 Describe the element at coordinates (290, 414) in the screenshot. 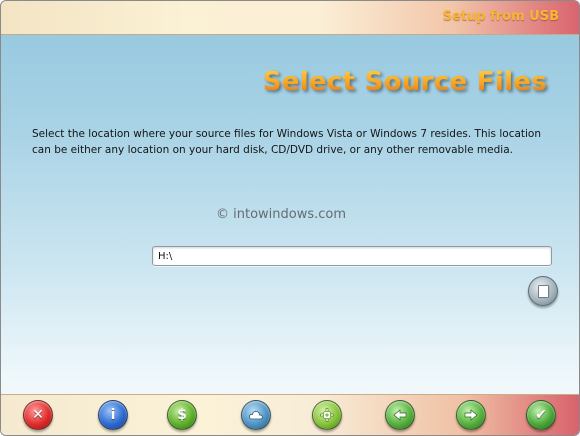

I see `footer-toolbar: ✕ i $ ✔` at that location.